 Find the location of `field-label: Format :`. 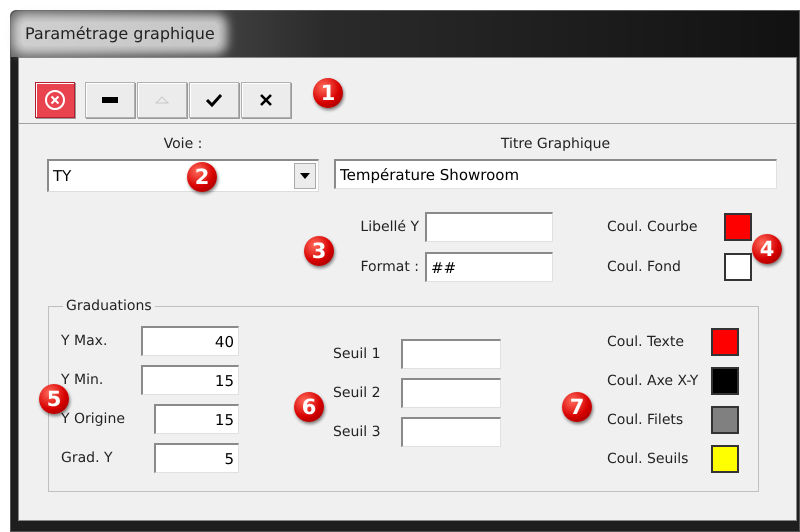

field-label: Format : is located at coordinates (389, 267).